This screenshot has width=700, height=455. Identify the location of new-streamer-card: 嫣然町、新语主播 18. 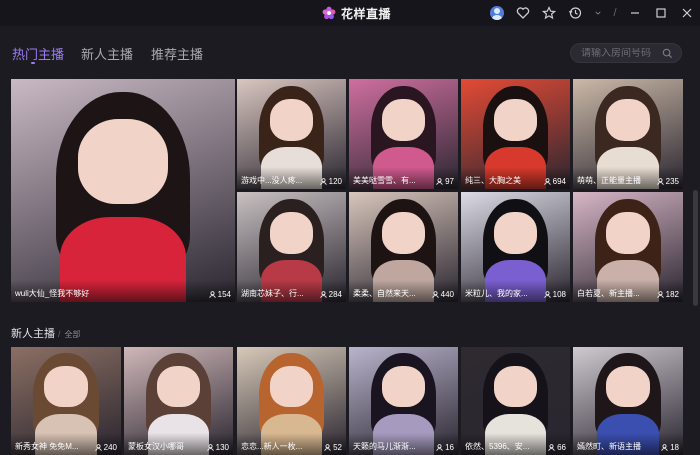
(628, 401).